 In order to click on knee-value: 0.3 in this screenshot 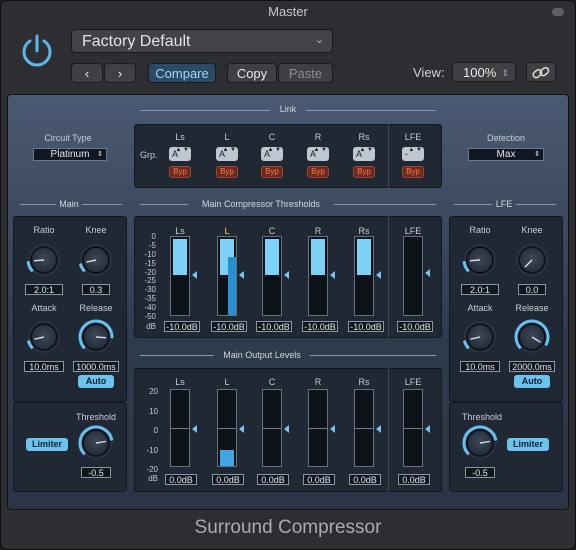, I will do `click(96, 289)`.